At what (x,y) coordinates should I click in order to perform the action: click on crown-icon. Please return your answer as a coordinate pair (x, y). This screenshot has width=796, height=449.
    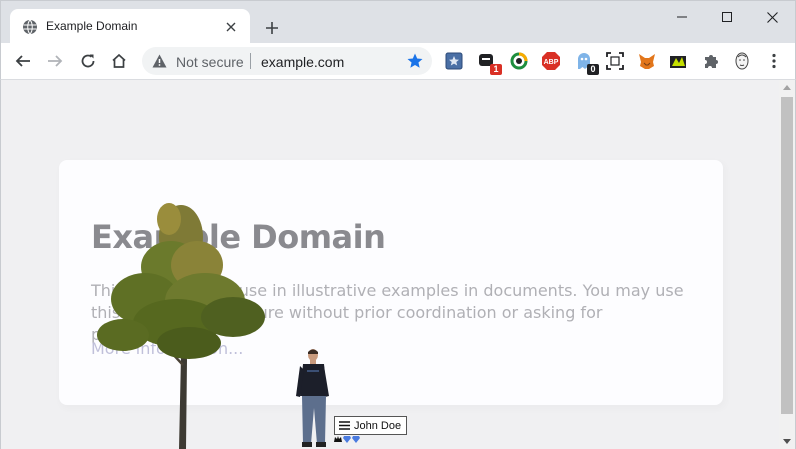
    Looking at the image, I should click on (338, 439).